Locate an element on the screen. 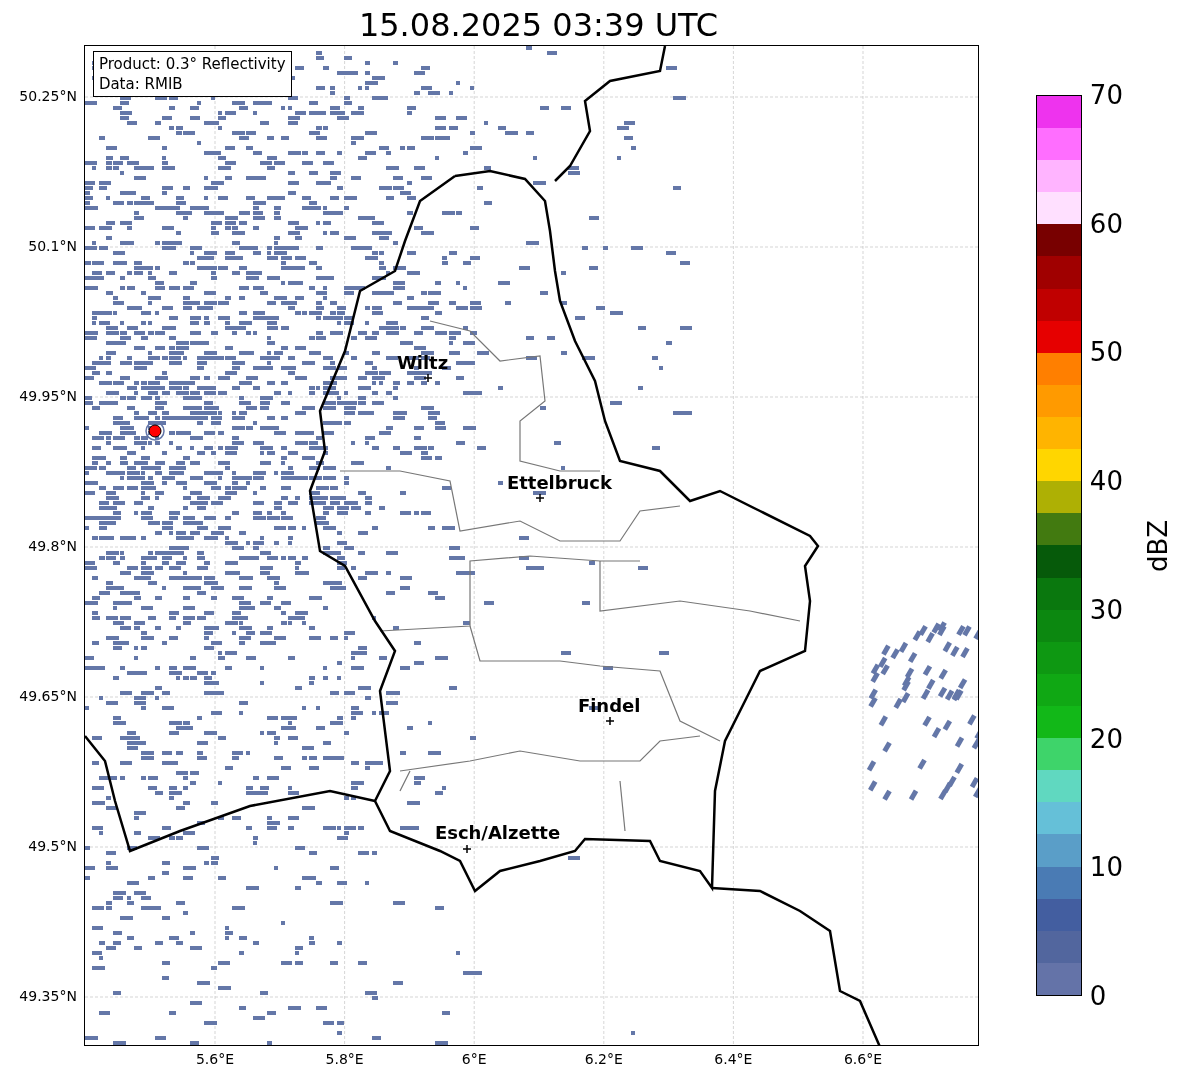  info-text: Product: 0.3° Reflectivity is located at coordinates (192, 64).